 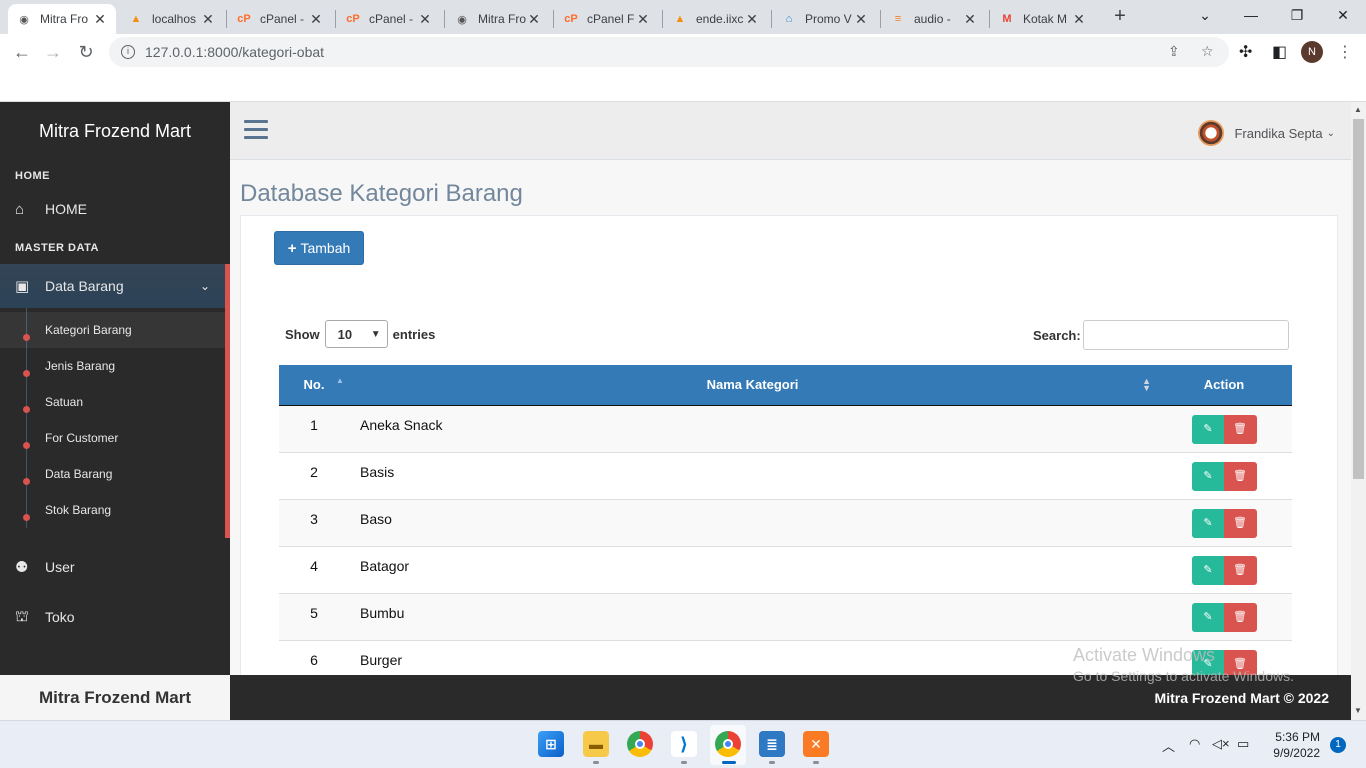 What do you see at coordinates (1194, 744) in the screenshot?
I see `wifi-icon: ◠` at bounding box center [1194, 744].